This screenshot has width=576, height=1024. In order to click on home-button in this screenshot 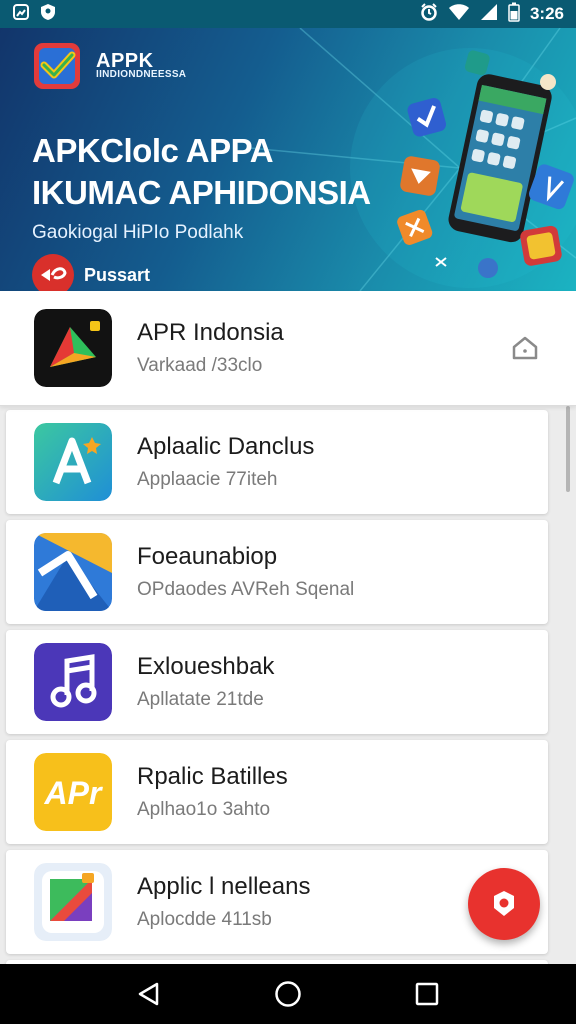, I will do `click(288, 994)`.